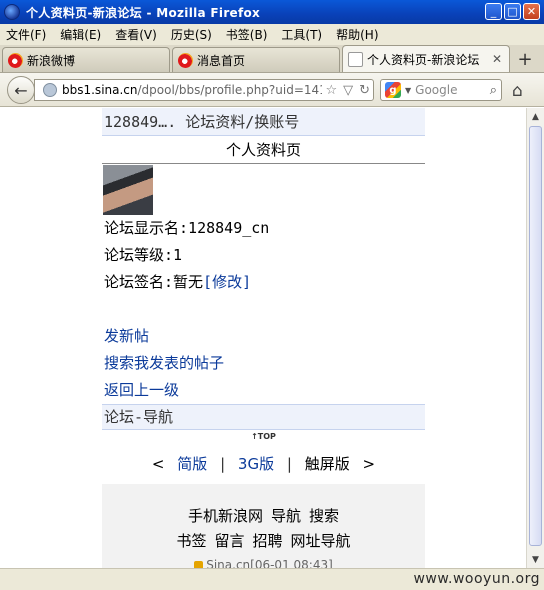  I want to click on top-link: ↑TOP, so click(263, 437).